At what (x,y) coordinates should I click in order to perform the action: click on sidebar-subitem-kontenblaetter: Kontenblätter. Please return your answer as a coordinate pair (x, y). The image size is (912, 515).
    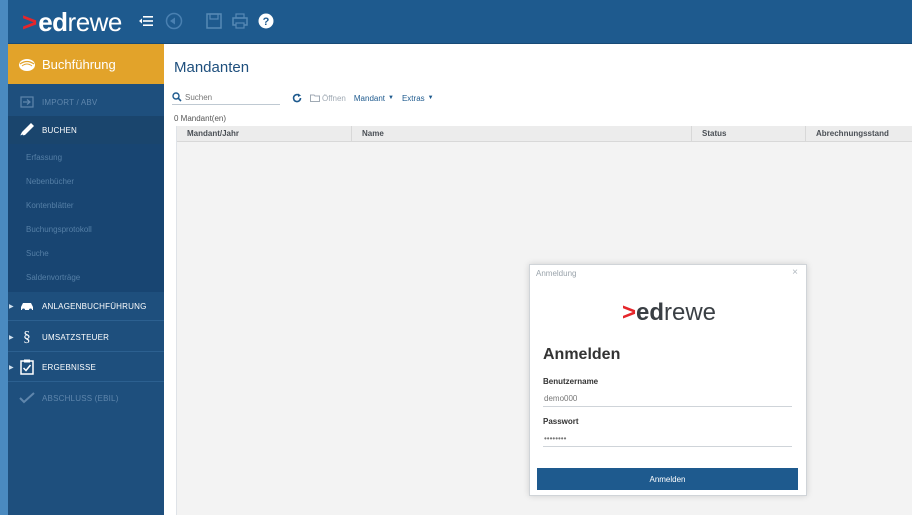
    Looking at the image, I should click on (50, 205).